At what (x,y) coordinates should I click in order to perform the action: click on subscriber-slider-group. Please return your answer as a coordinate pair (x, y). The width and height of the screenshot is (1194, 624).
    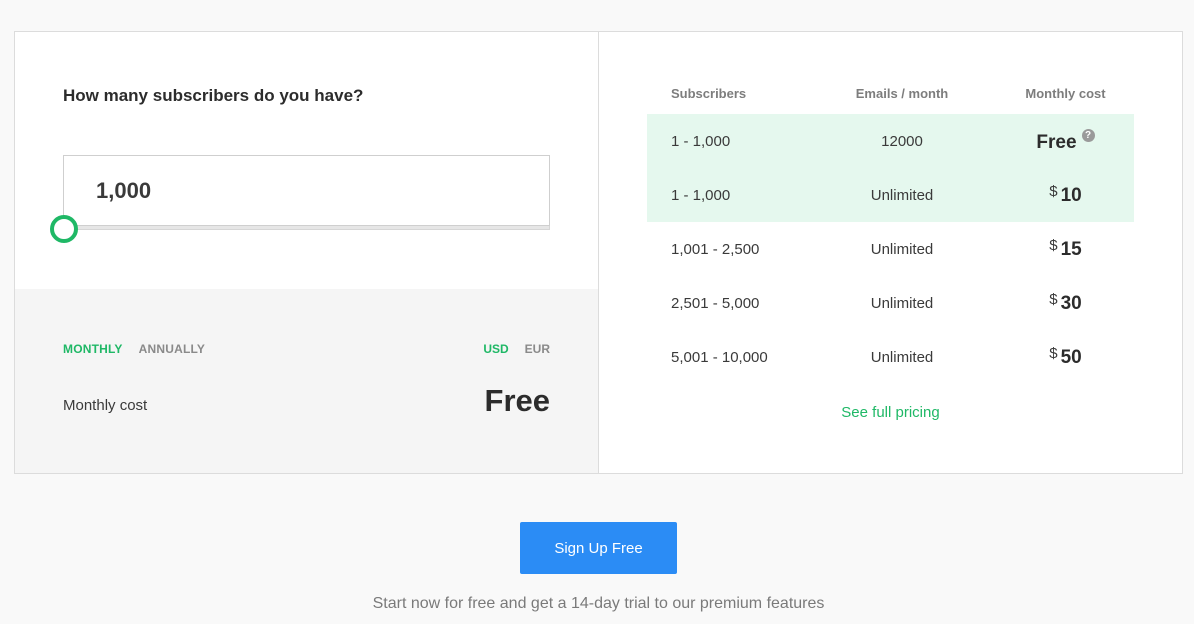
    Looking at the image, I should click on (300, 199).